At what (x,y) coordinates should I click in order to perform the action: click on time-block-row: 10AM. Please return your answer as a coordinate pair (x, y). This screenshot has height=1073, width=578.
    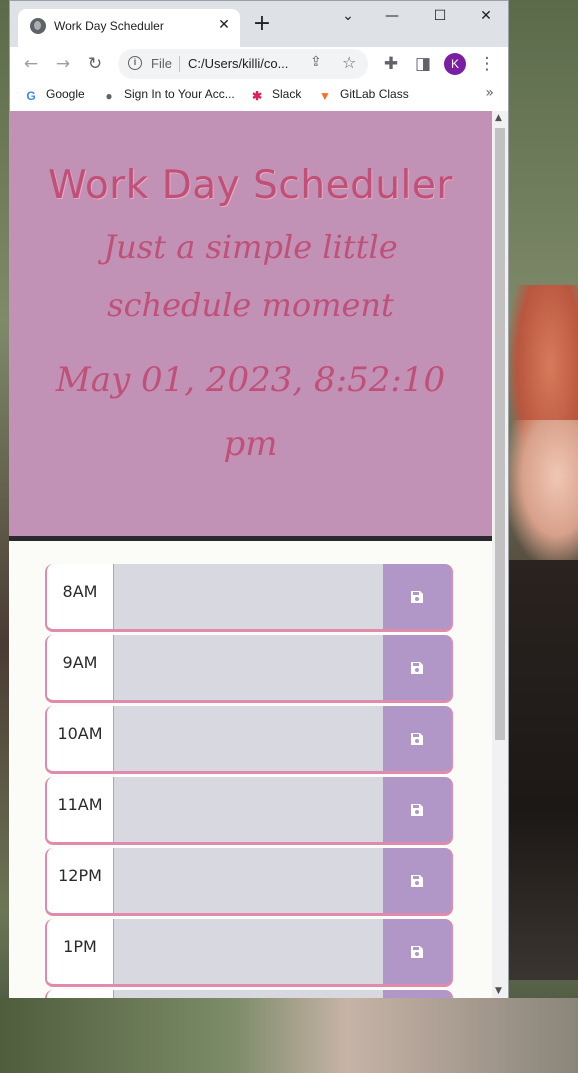
    Looking at the image, I should click on (251, 740).